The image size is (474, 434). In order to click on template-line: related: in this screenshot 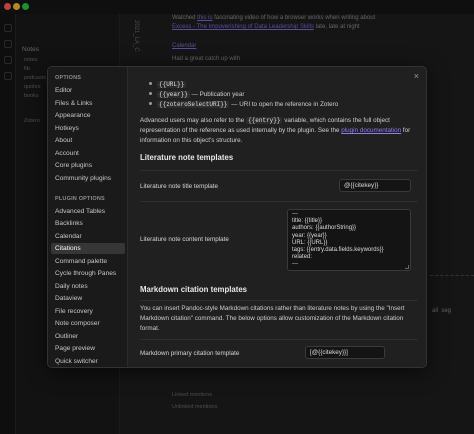, I will do `click(302, 257)`.